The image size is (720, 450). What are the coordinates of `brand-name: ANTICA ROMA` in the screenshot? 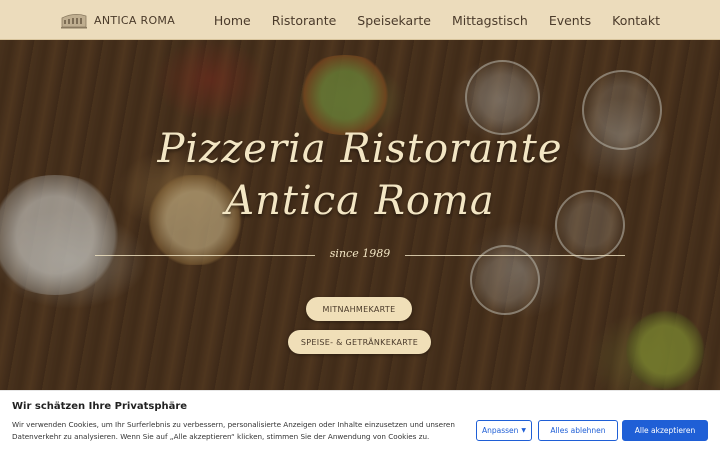 It's located at (135, 20).